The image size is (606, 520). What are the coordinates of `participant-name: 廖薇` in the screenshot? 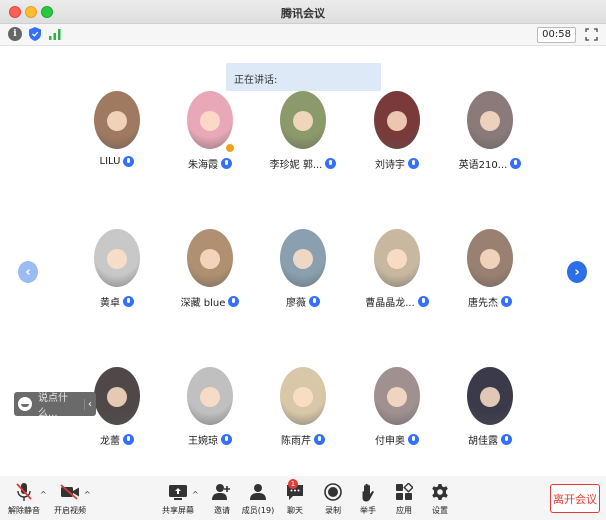 It's located at (296, 303).